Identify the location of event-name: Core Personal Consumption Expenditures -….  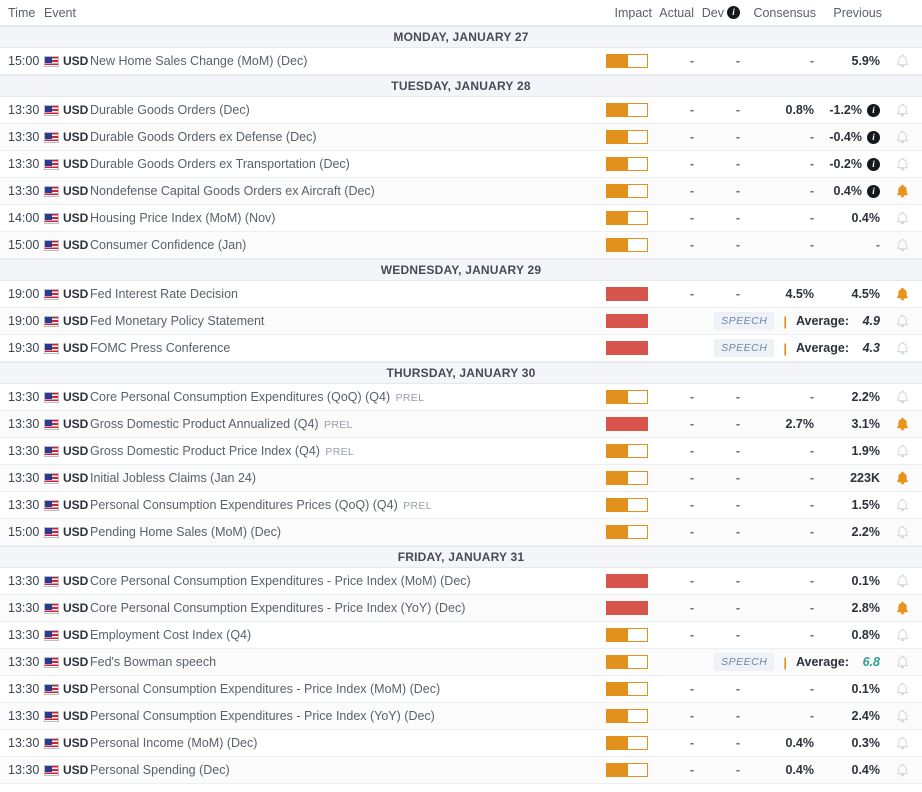
(338, 581).